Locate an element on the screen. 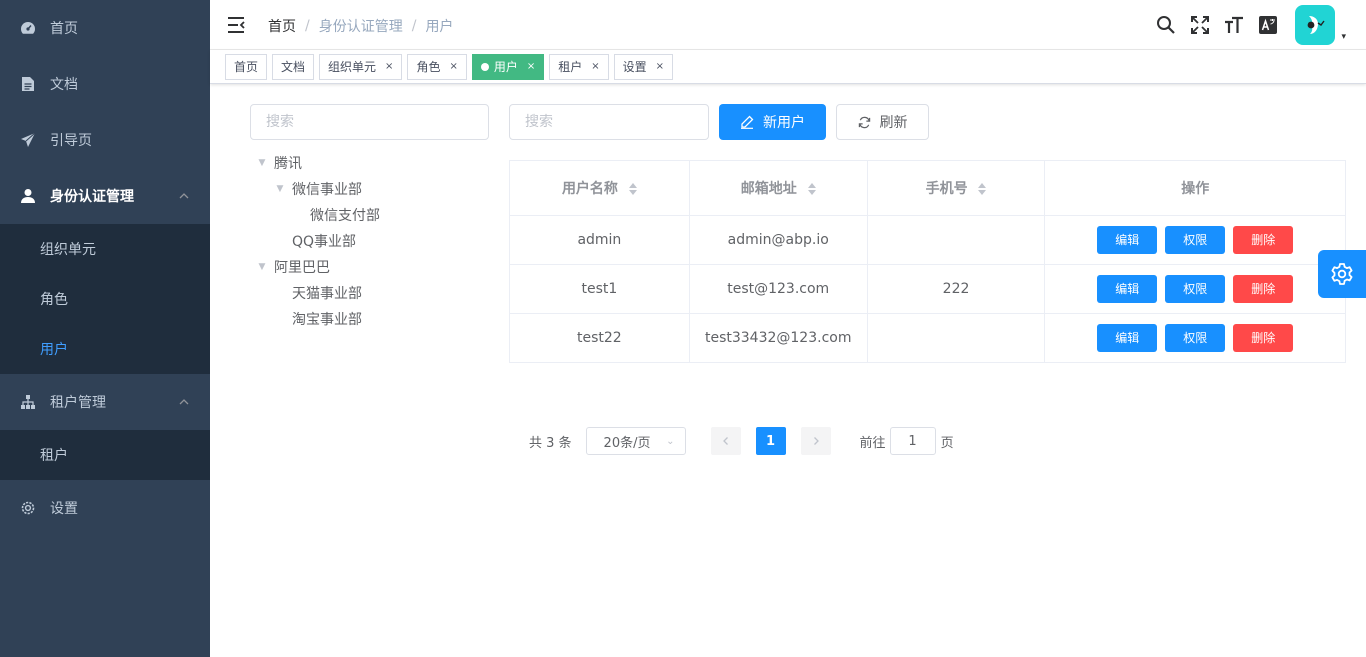 Image resolution: width=1366 pixels, height=657 pixels. goto-page-input is located at coordinates (912, 441).